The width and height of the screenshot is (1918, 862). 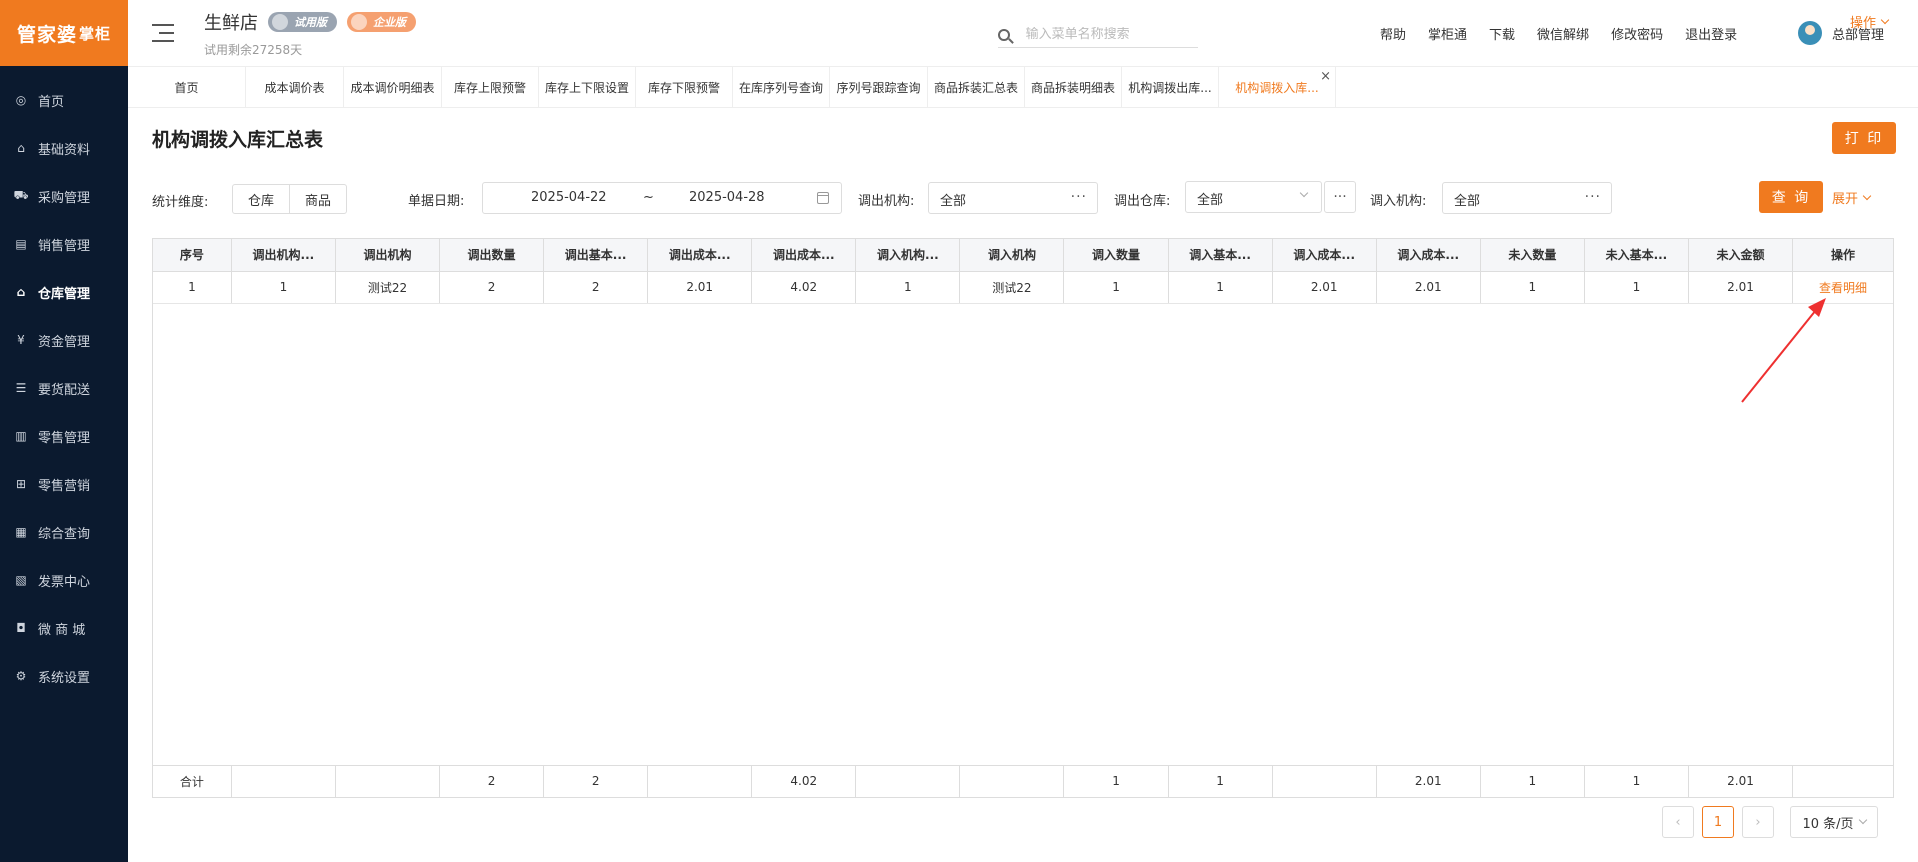 I want to click on date-start: 2025-04-22, so click(x=569, y=197).